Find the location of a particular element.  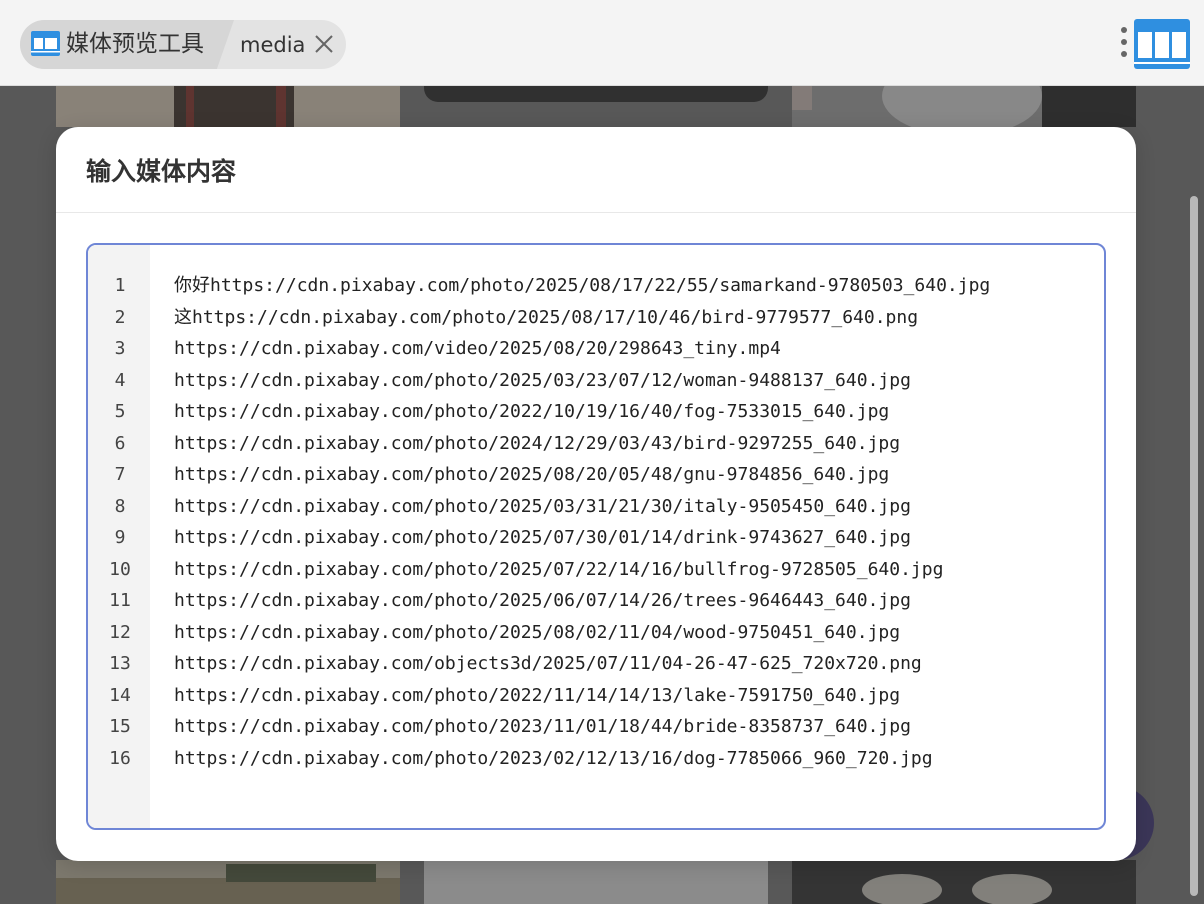

line-number: 14 is located at coordinates (120, 695).